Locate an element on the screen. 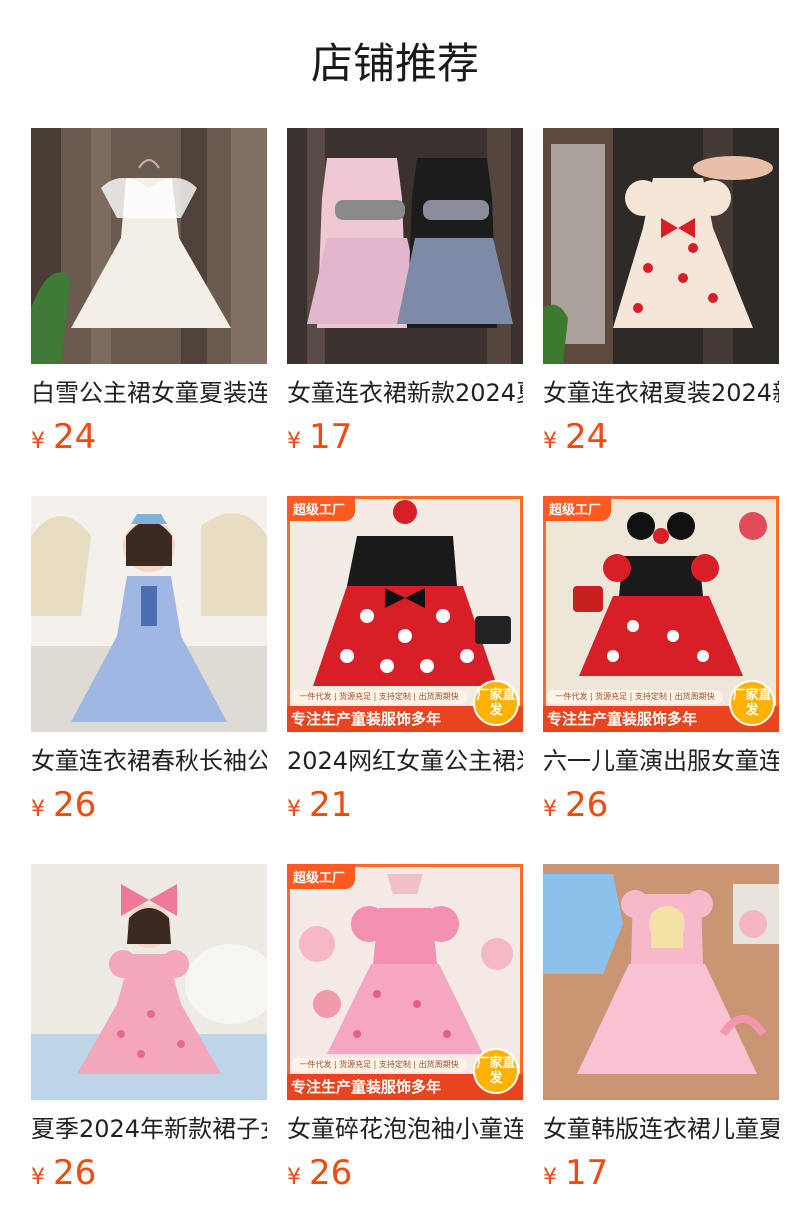  section-title: 店铺推荐 is located at coordinates (394, 63).